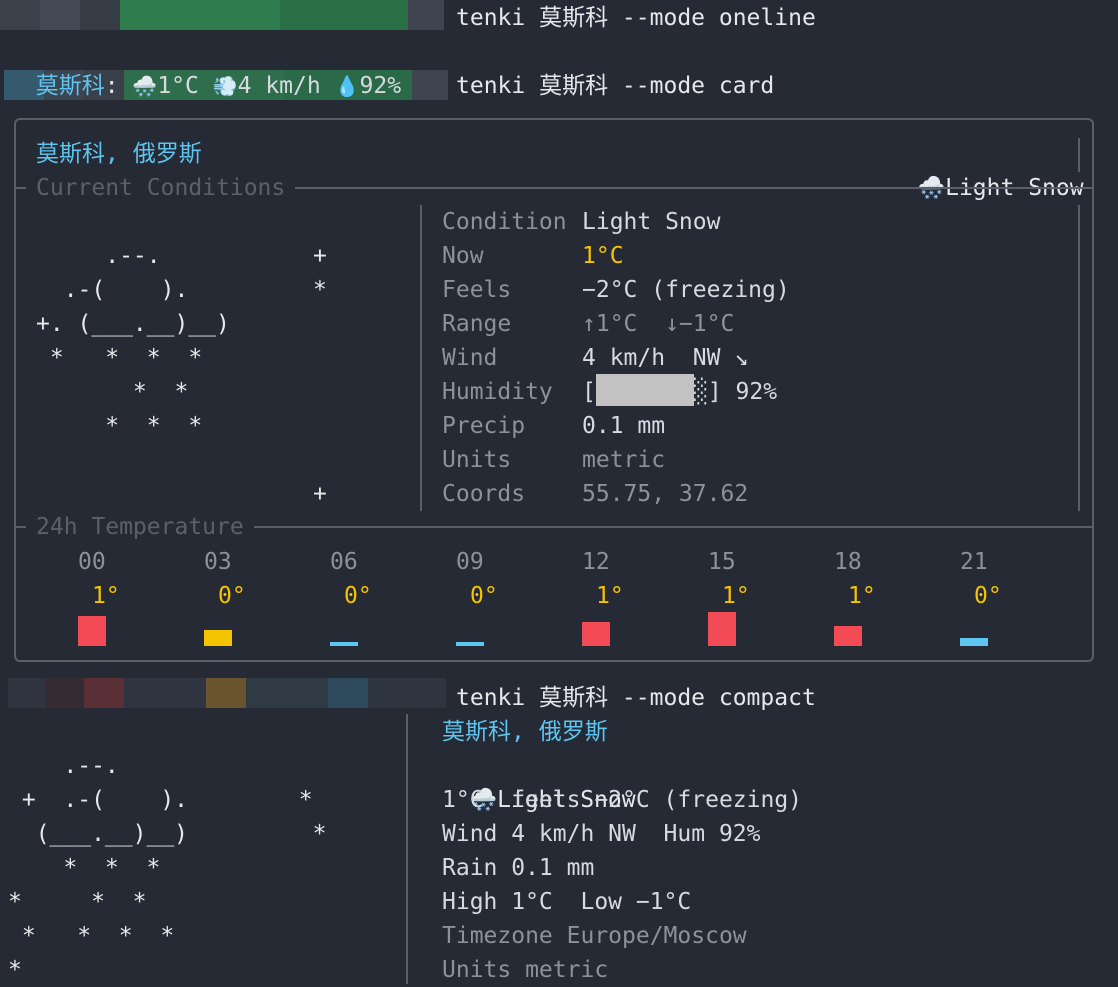 This screenshot has width=1118, height=987. What do you see at coordinates (63, 766) in the screenshot?
I see `ascii-line: .--.` at bounding box center [63, 766].